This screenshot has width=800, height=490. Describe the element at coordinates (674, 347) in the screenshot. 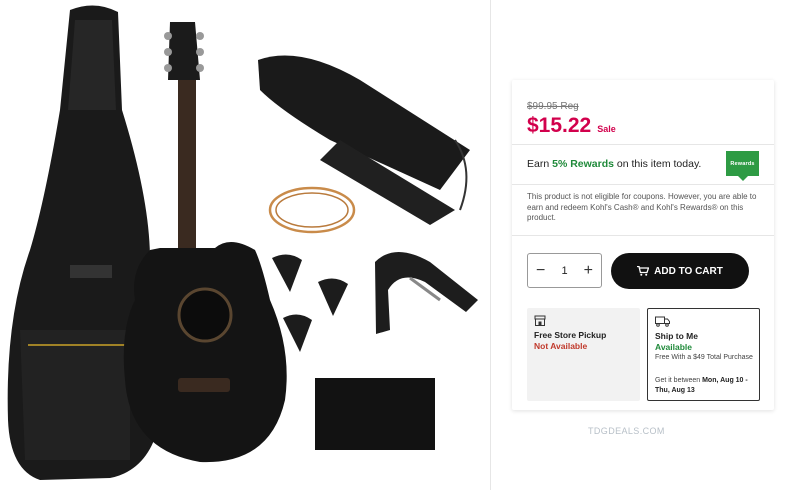

I see `ship-status: Available` at that location.